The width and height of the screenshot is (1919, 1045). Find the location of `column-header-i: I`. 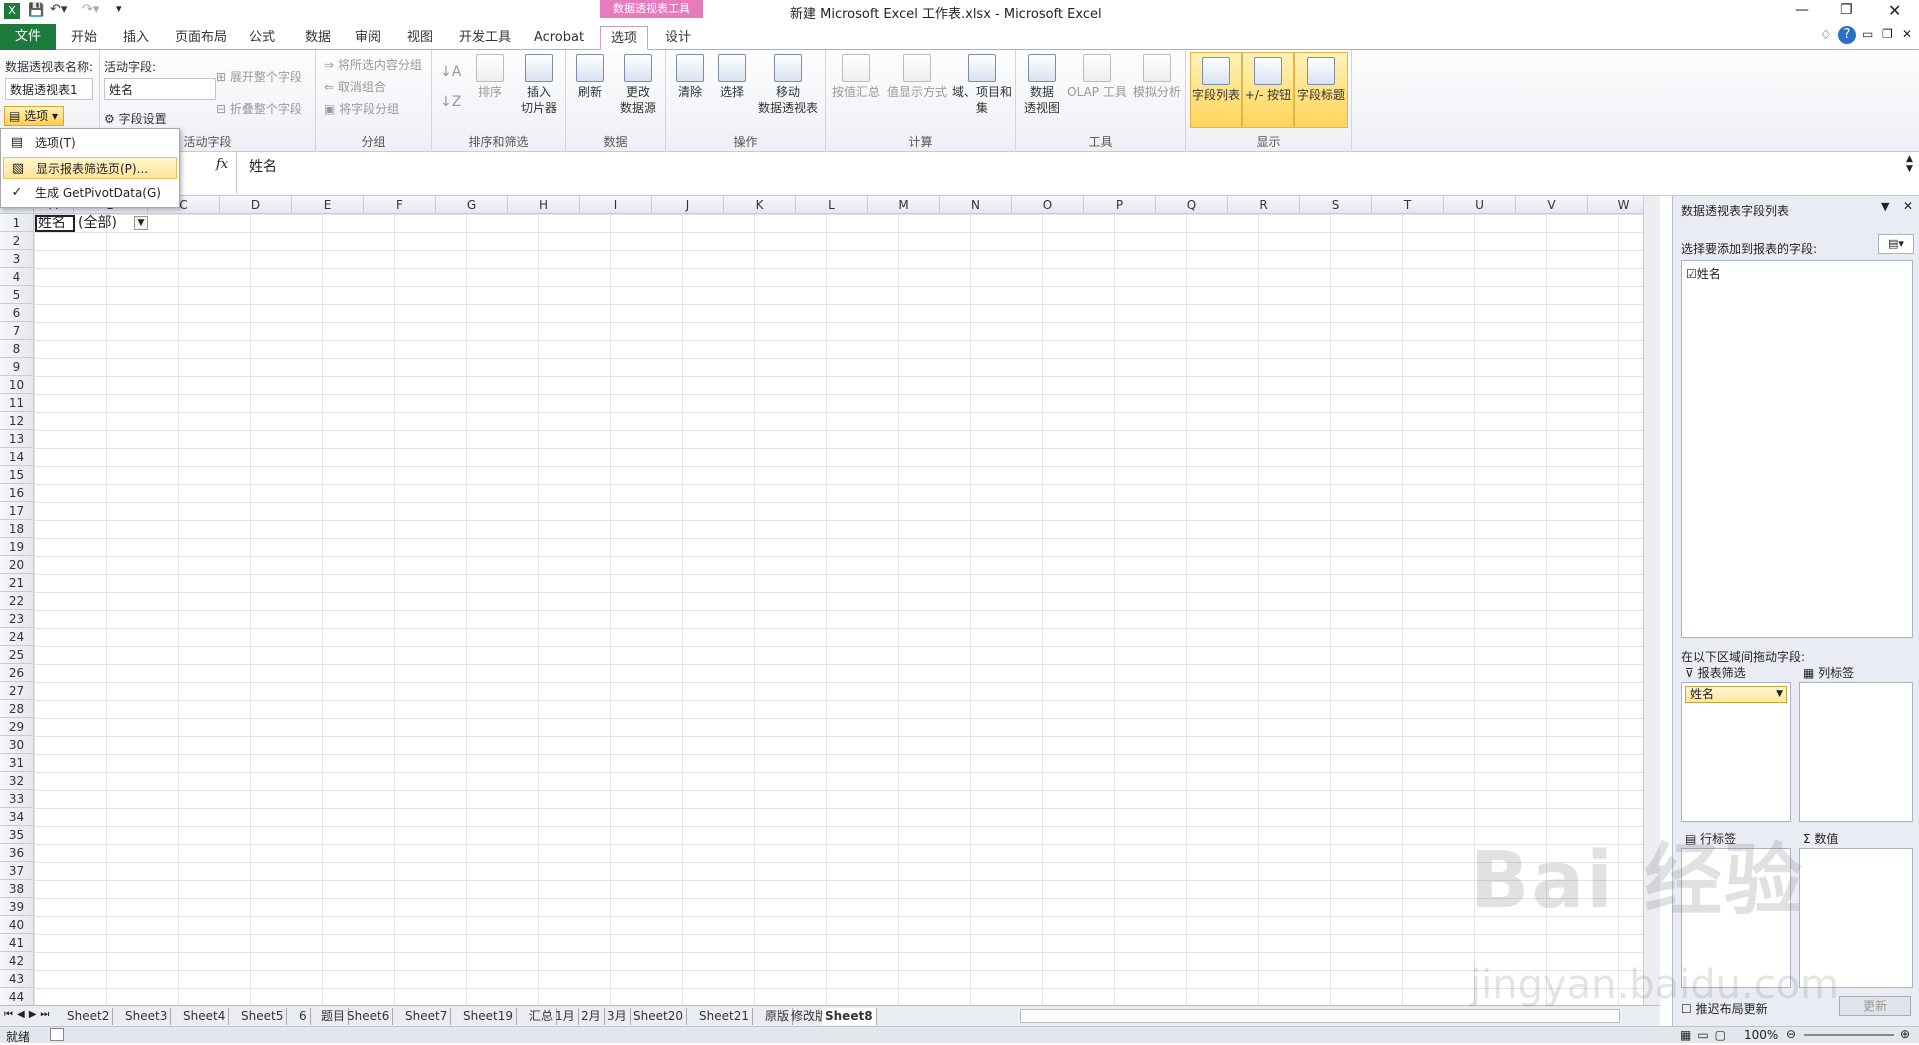

column-header-i: I is located at coordinates (616, 205).